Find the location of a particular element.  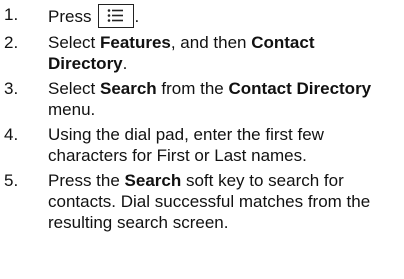

step-1: 1. Press . is located at coordinates (202, 16).